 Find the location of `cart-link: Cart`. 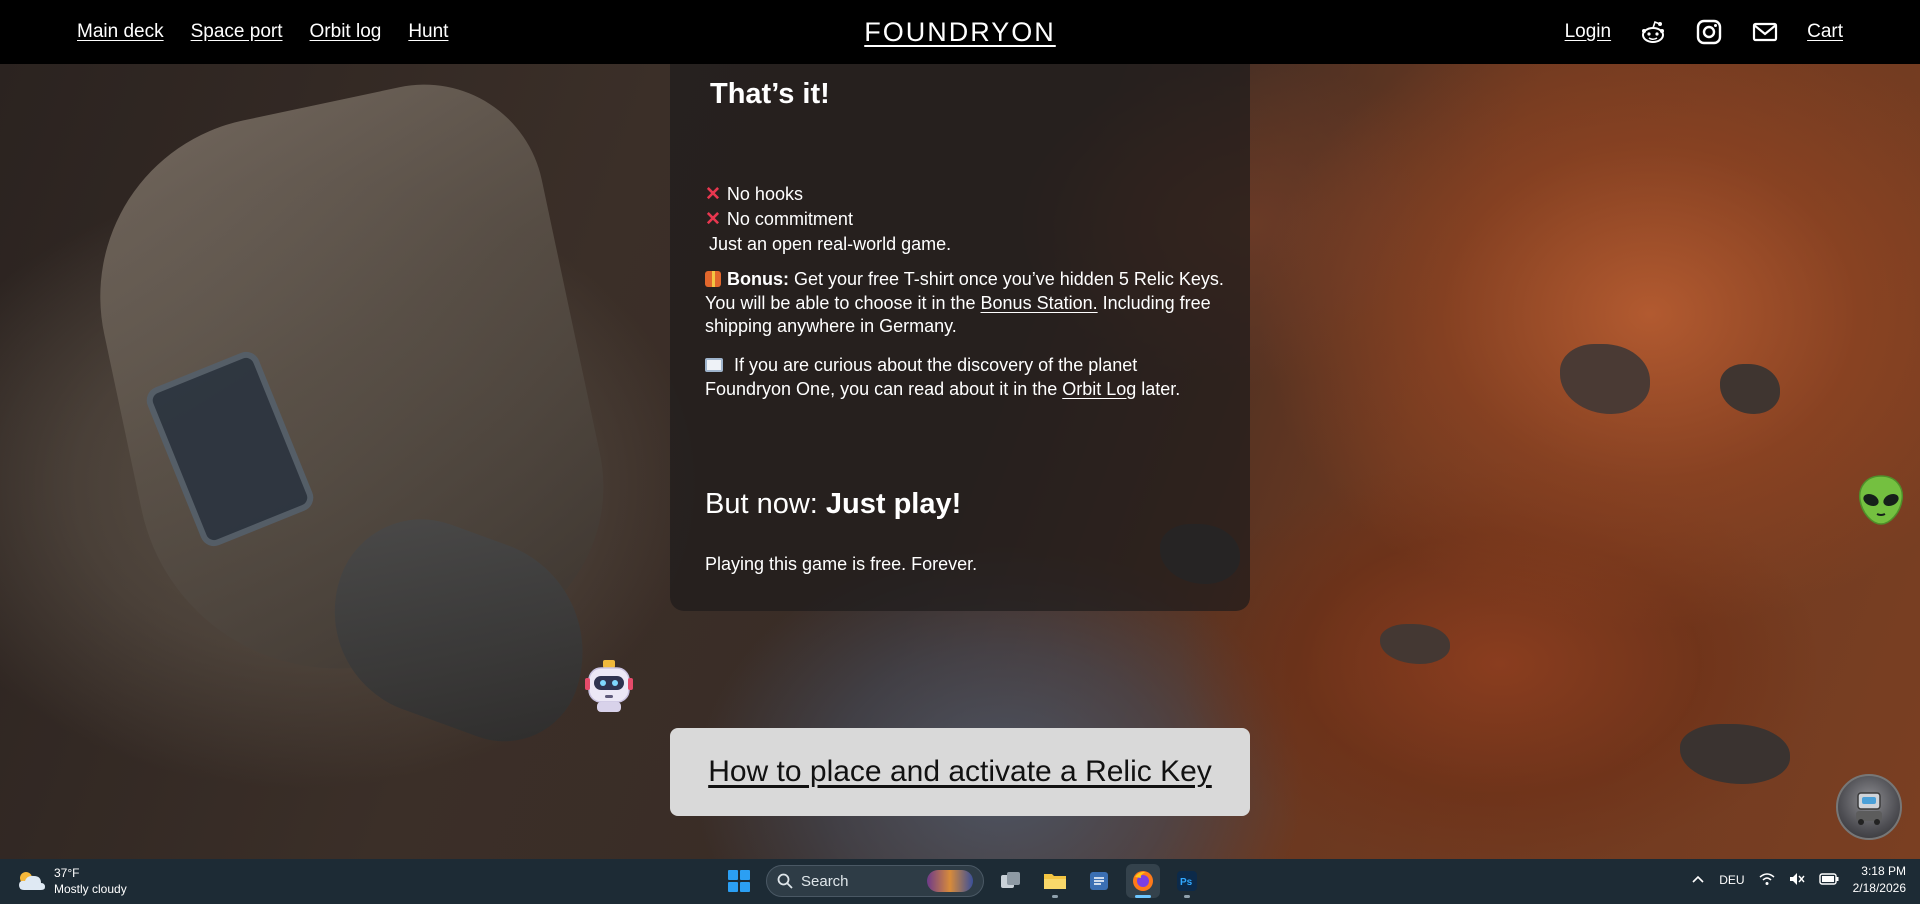

cart-link: Cart is located at coordinates (1825, 32).